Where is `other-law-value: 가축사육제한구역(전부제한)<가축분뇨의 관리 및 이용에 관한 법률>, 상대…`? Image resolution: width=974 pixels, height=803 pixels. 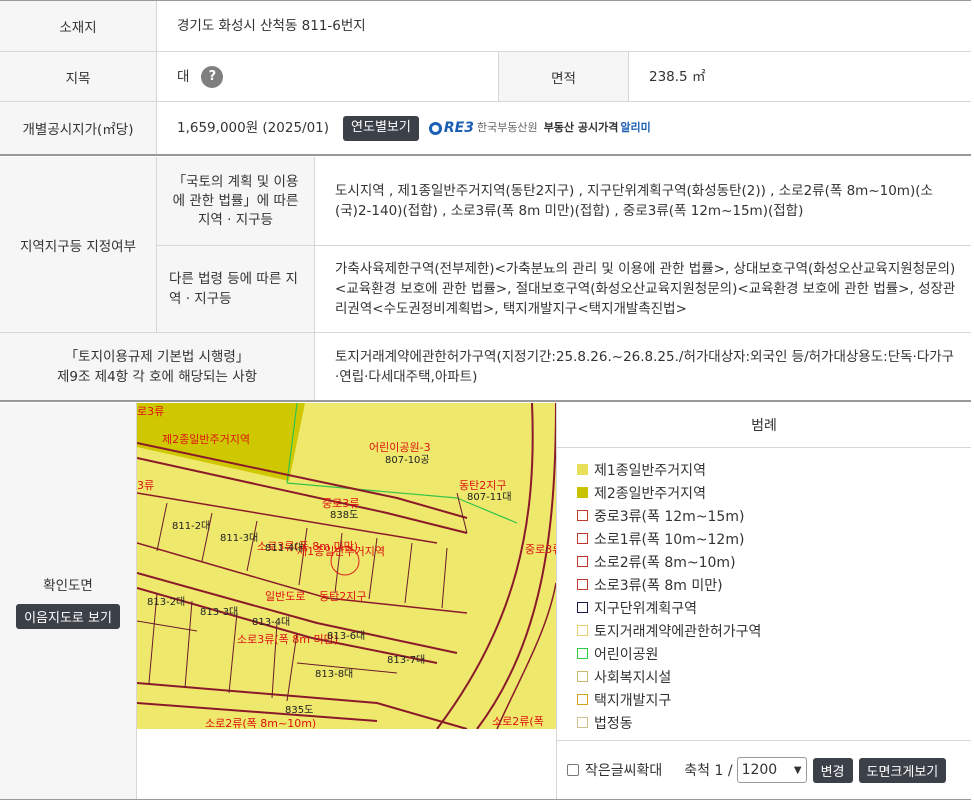
other-law-value: 가축사육제한구역(전부제한)<가축분뇨의 관리 및 이용에 관한 법률>, 상대… is located at coordinates (643, 289).